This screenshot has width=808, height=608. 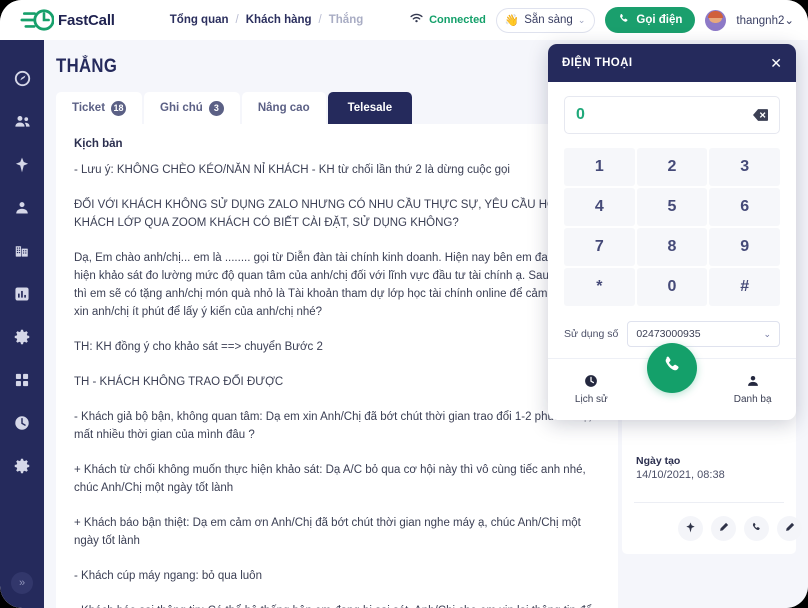 What do you see at coordinates (760, 21) in the screenshot?
I see `user-name-label: thangnh2` at bounding box center [760, 21].